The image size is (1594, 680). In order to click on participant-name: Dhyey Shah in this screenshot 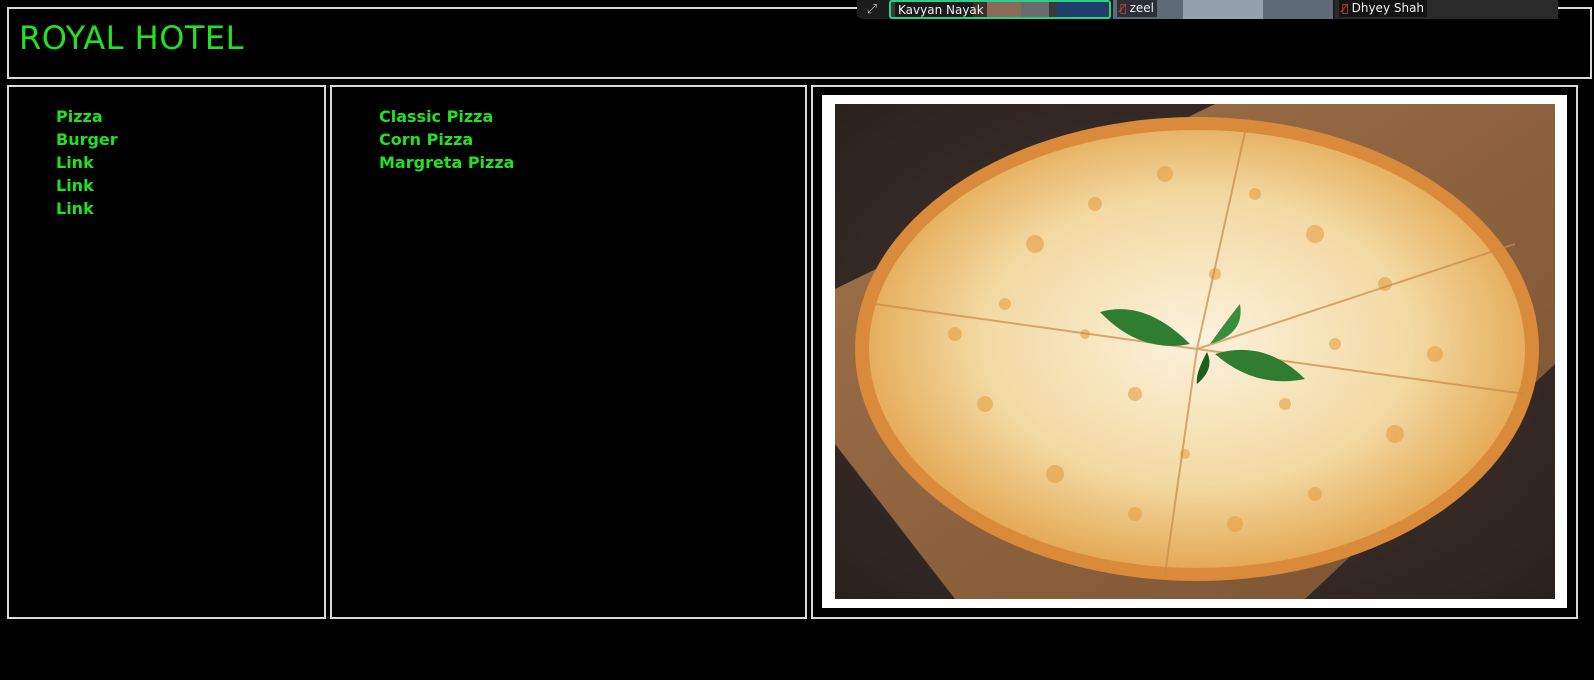, I will do `click(1388, 8)`.